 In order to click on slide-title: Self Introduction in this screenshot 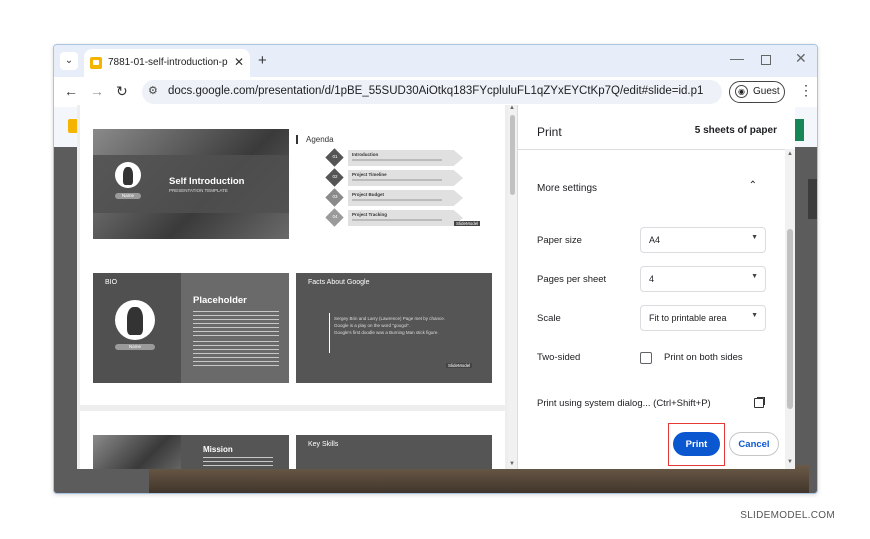, I will do `click(207, 181)`.